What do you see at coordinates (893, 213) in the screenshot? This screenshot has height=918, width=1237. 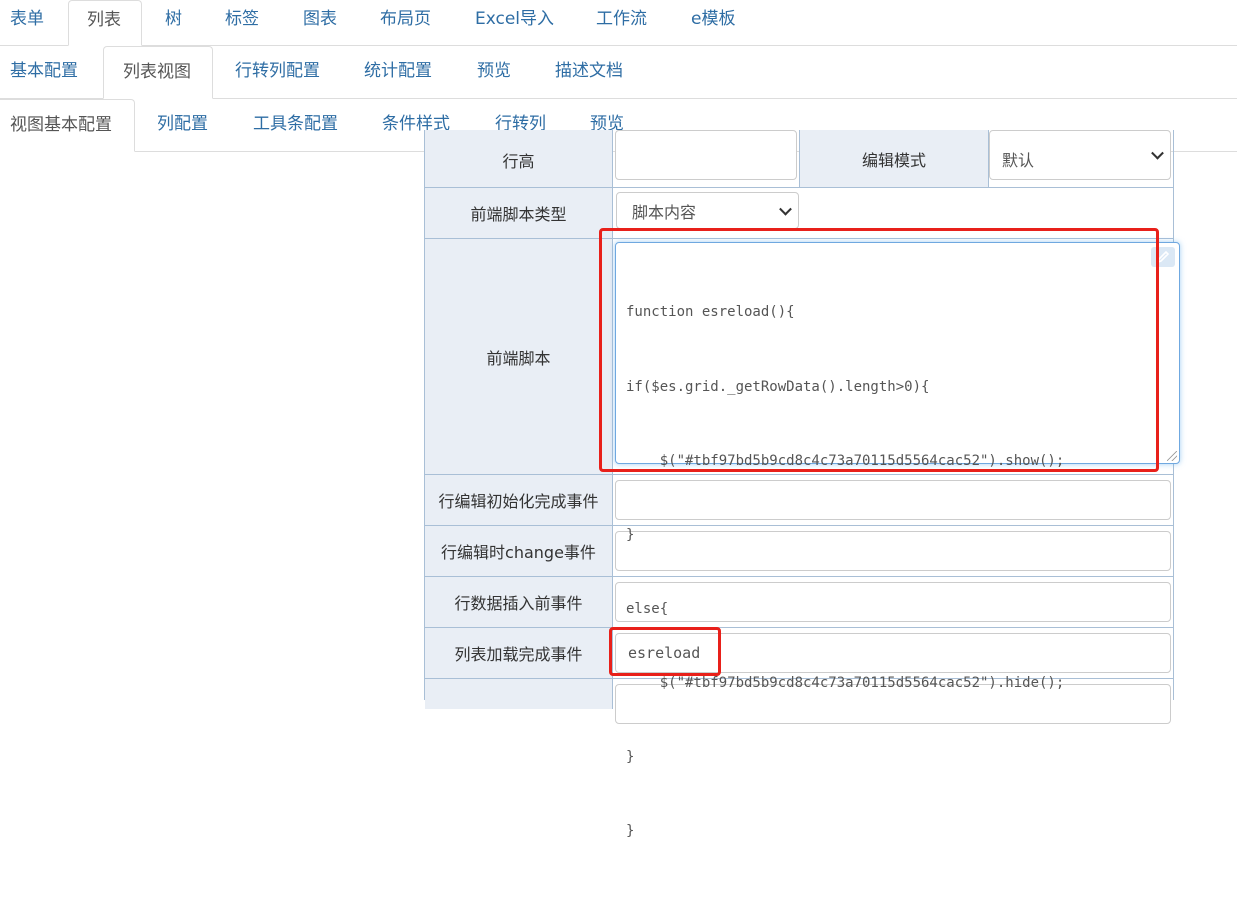 I see `script-type-cell: 脚本内容` at bounding box center [893, 213].